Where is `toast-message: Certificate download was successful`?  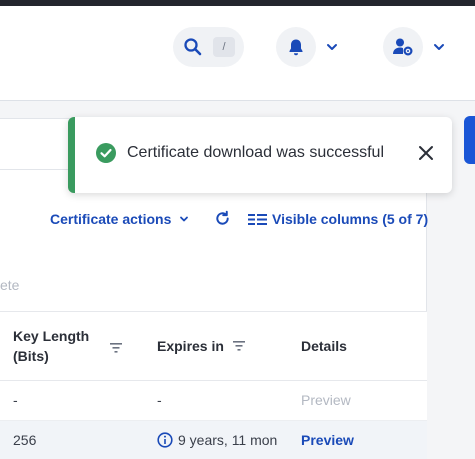 toast-message: Certificate download was successful is located at coordinates (256, 152).